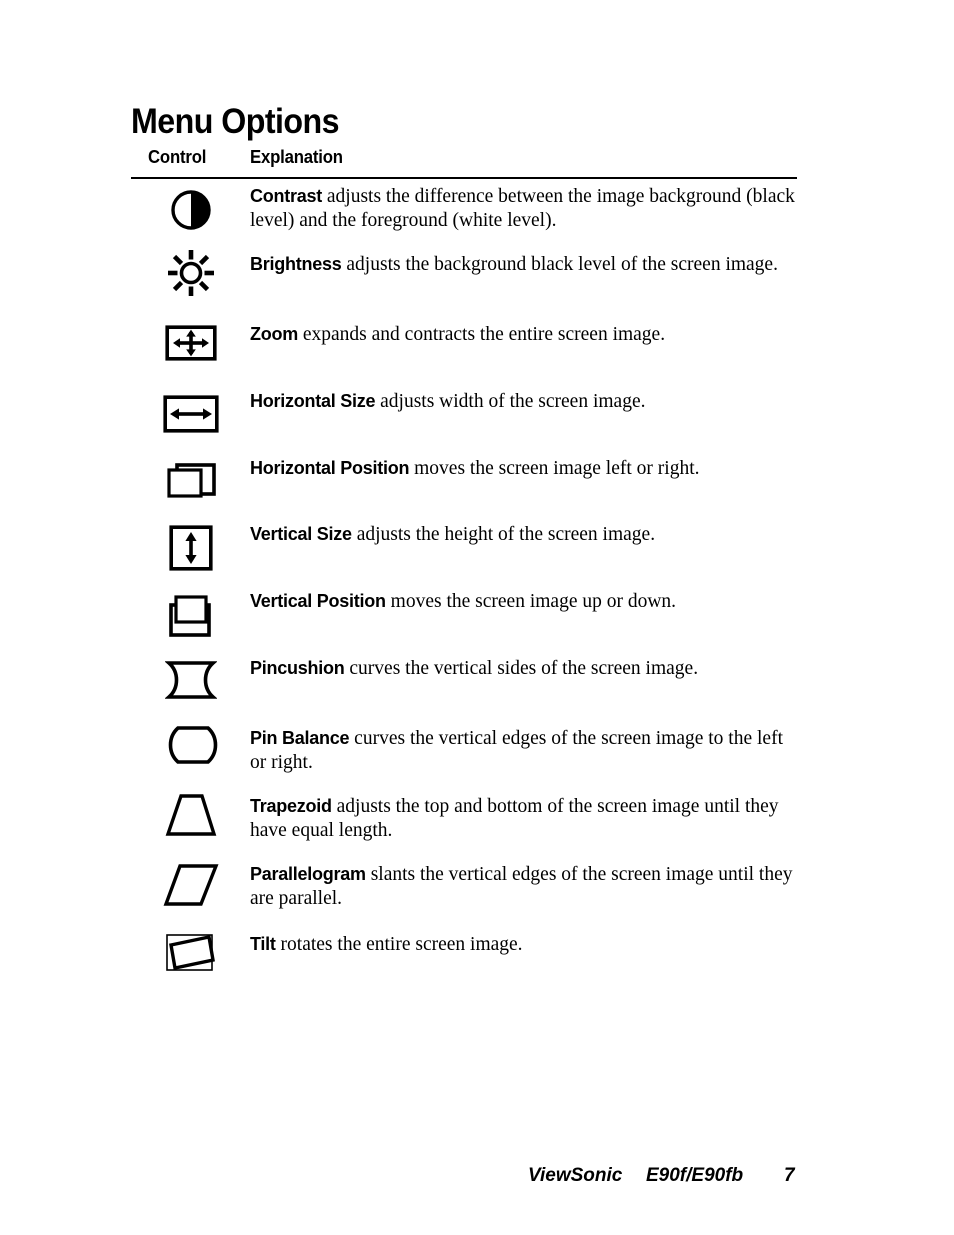 The width and height of the screenshot is (954, 1235). Describe the element at coordinates (554, 468) in the screenshot. I see `control-explanation-text: moves the screen image left or right.` at that location.